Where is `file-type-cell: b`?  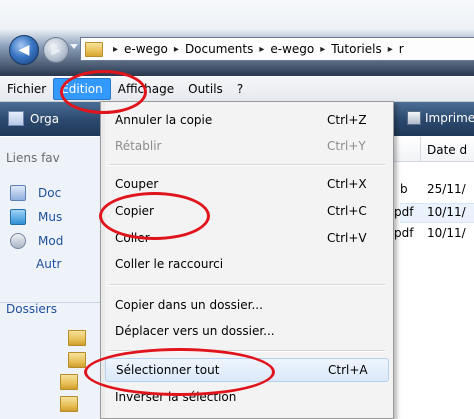 file-type-cell: b is located at coordinates (404, 189).